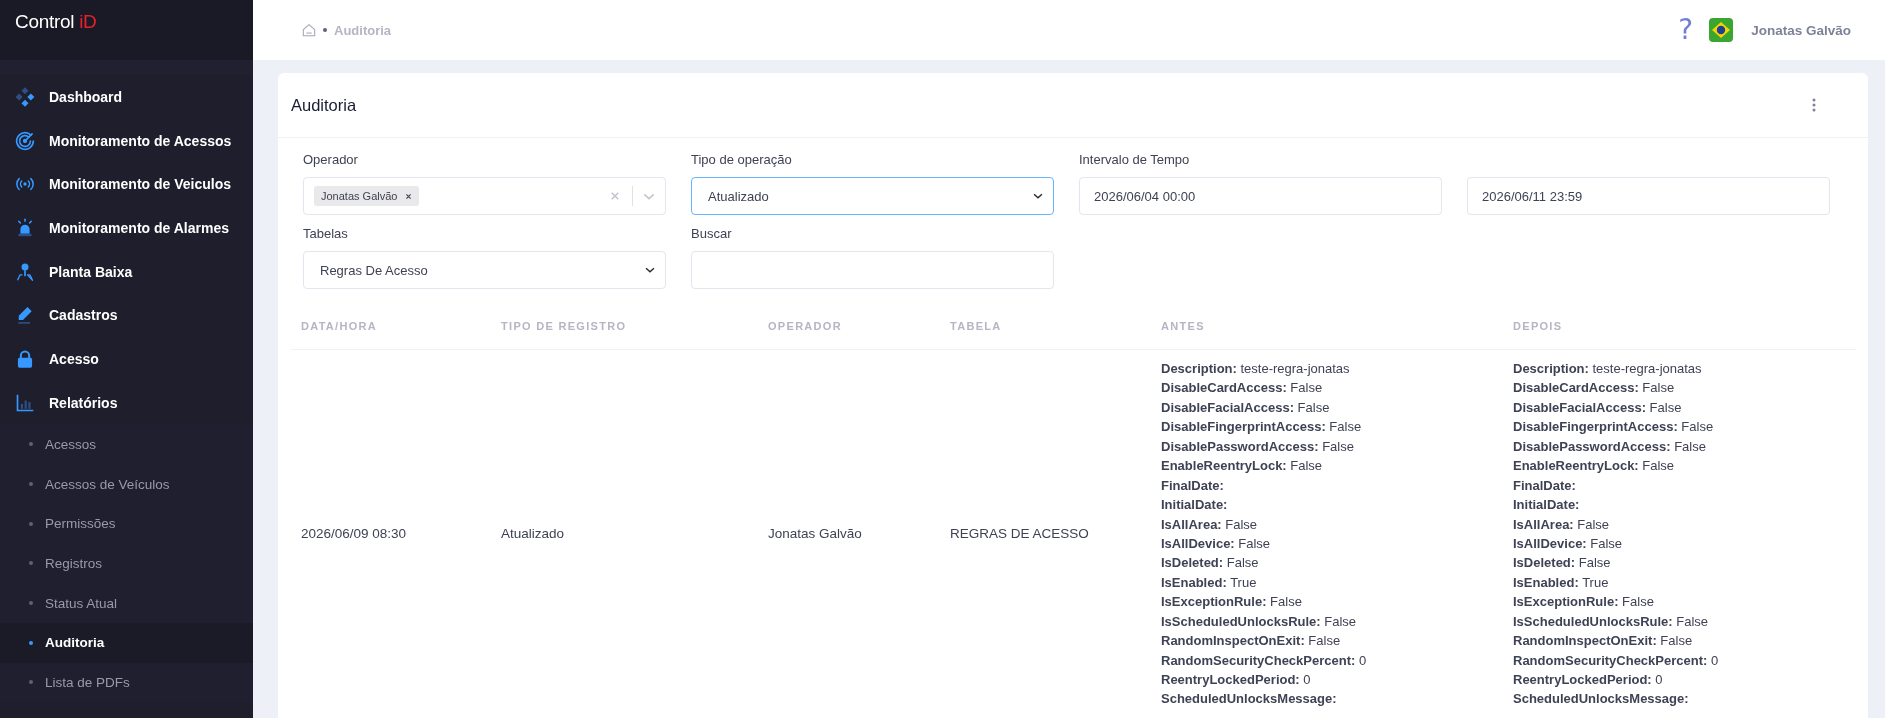 This screenshot has height=718, width=1885. Describe the element at coordinates (359, 196) in the screenshot. I see `tag-label: Jonatas Galvão` at that location.